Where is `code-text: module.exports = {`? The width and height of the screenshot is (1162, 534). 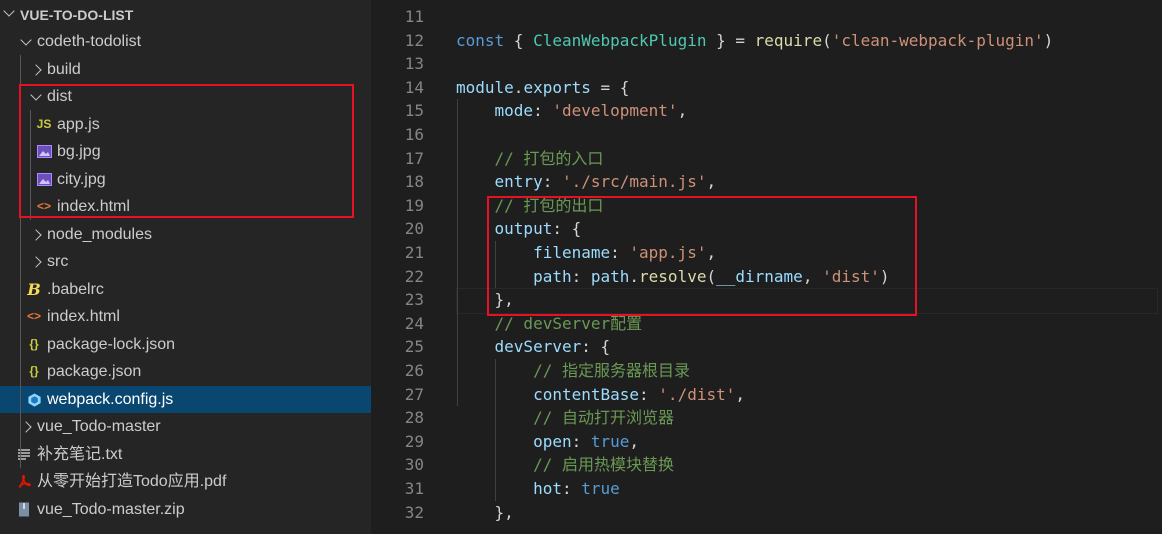
code-text: module.exports = { is located at coordinates (543, 87).